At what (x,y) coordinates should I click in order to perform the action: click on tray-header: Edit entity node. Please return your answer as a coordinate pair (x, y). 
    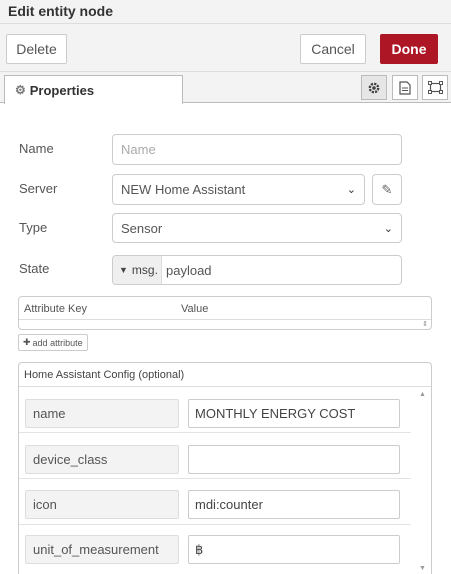
    Looking at the image, I should click on (225, 12).